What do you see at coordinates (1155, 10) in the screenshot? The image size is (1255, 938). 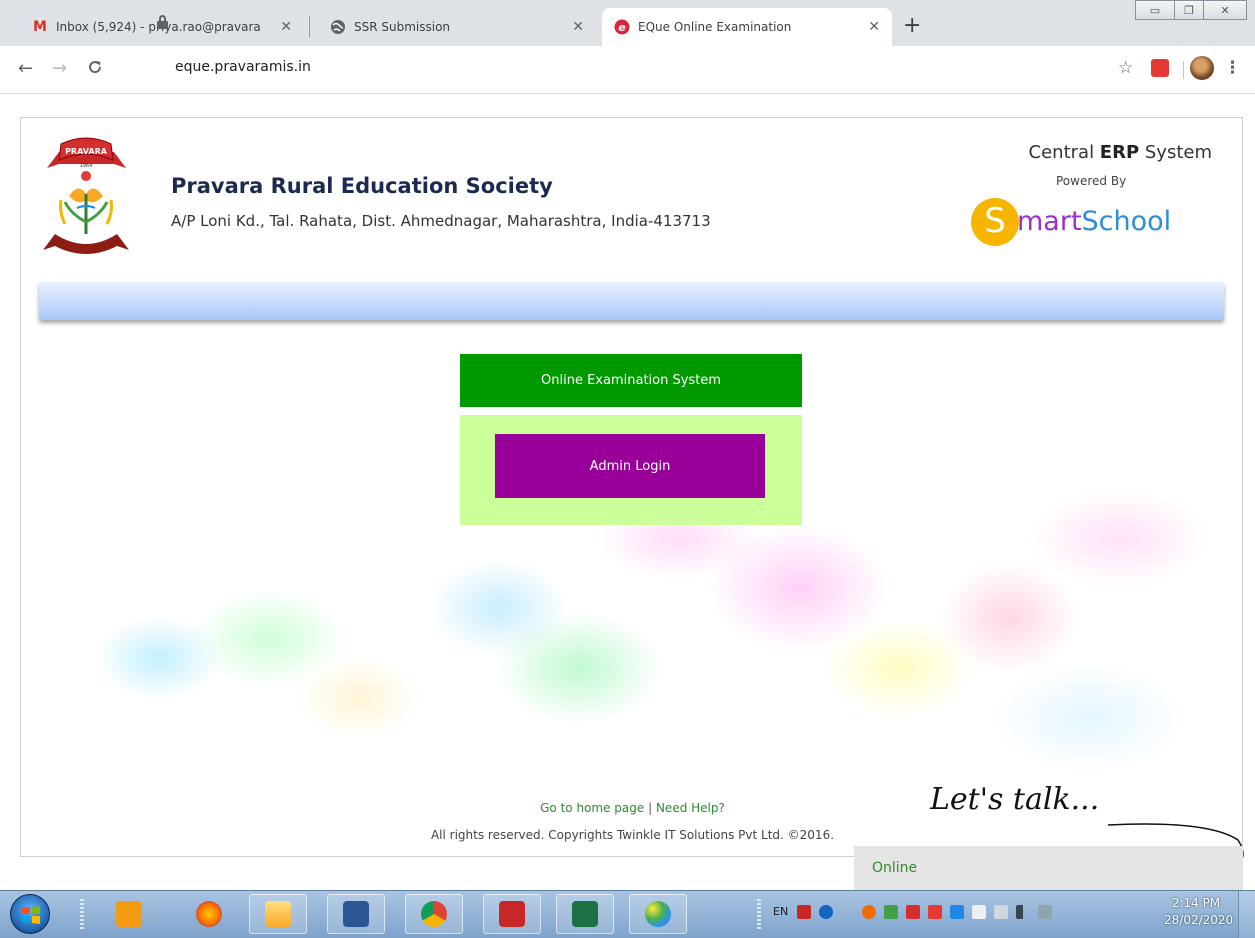 I see `minimize-window-icon: ▭` at bounding box center [1155, 10].